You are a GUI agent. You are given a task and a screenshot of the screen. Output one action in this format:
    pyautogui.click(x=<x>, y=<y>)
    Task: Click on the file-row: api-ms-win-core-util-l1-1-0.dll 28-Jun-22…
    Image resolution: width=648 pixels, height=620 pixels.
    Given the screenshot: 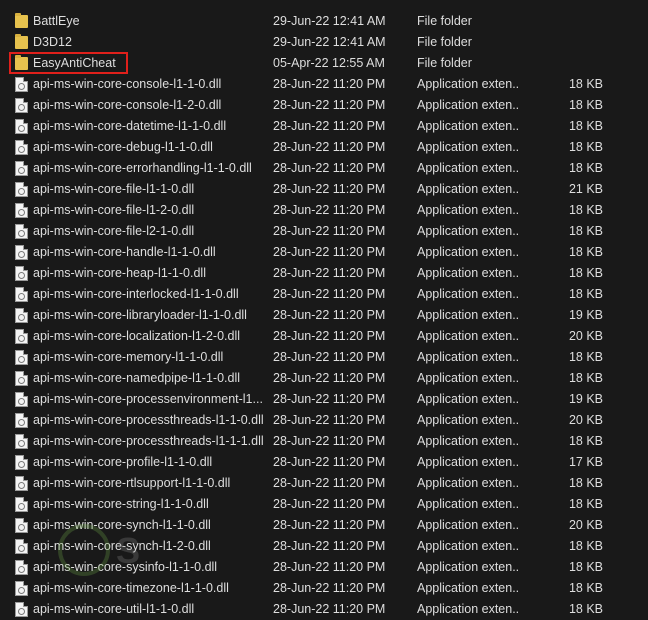 What is the action you would take?
    pyautogui.click(x=324, y=609)
    